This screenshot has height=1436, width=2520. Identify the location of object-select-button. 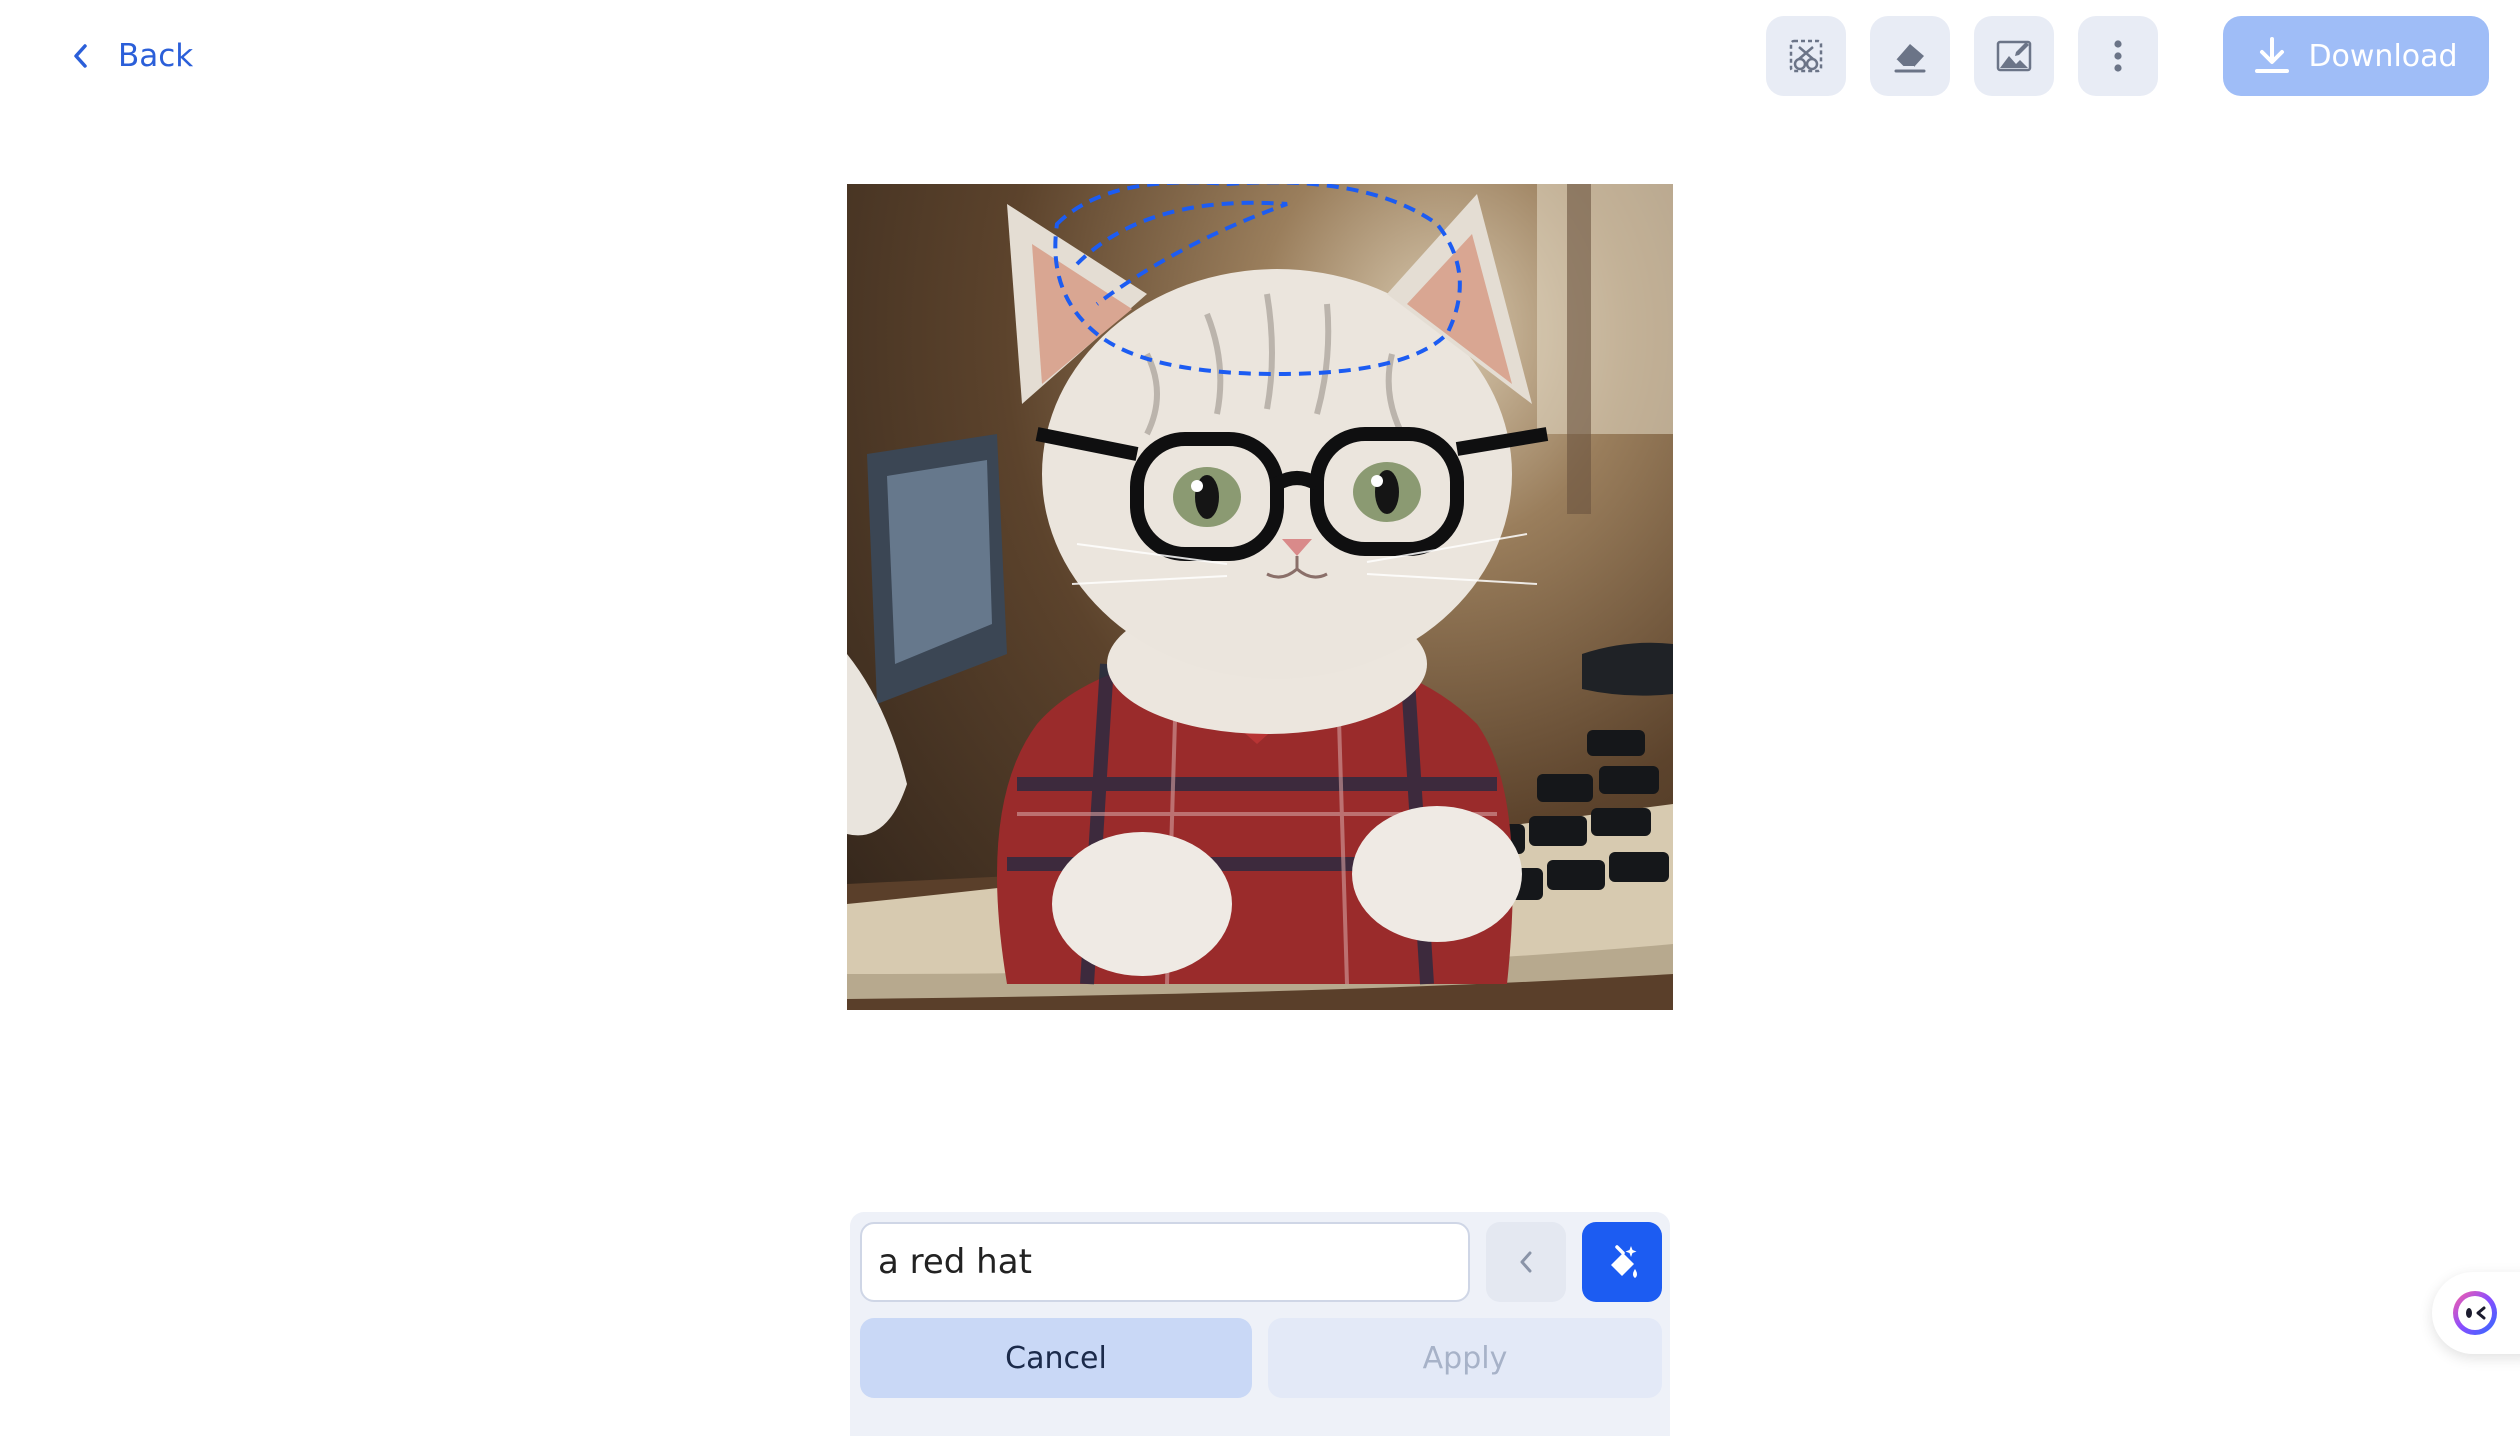
(1806, 56).